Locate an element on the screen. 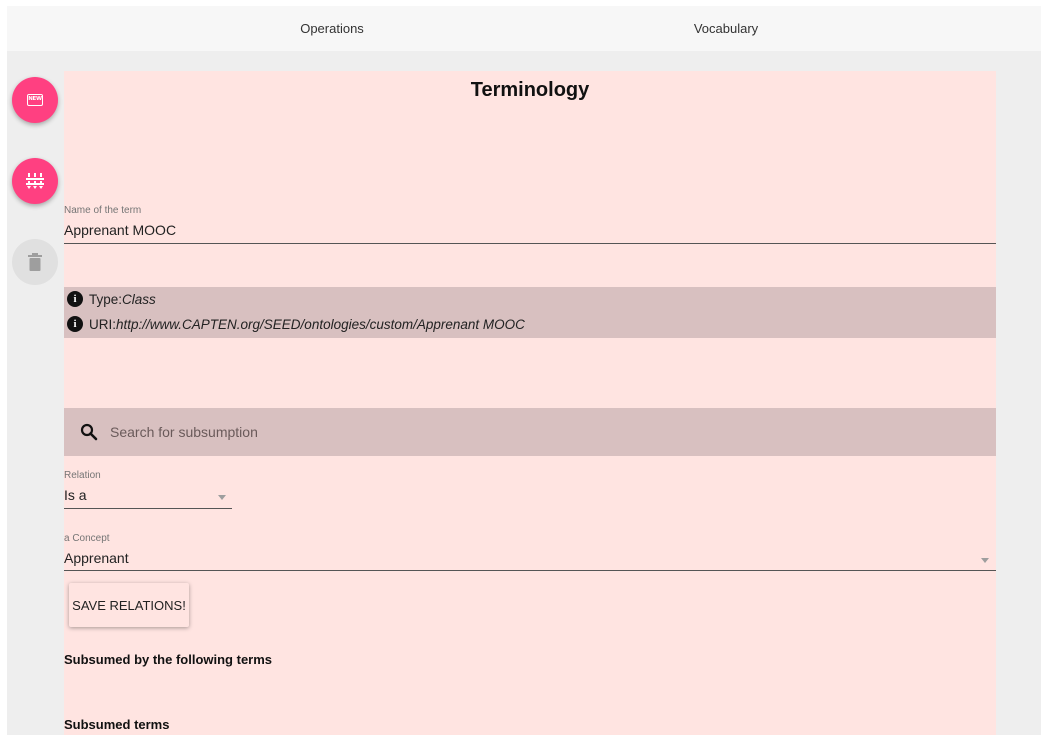 The image size is (1041, 735). search-icon is located at coordinates (89, 432).